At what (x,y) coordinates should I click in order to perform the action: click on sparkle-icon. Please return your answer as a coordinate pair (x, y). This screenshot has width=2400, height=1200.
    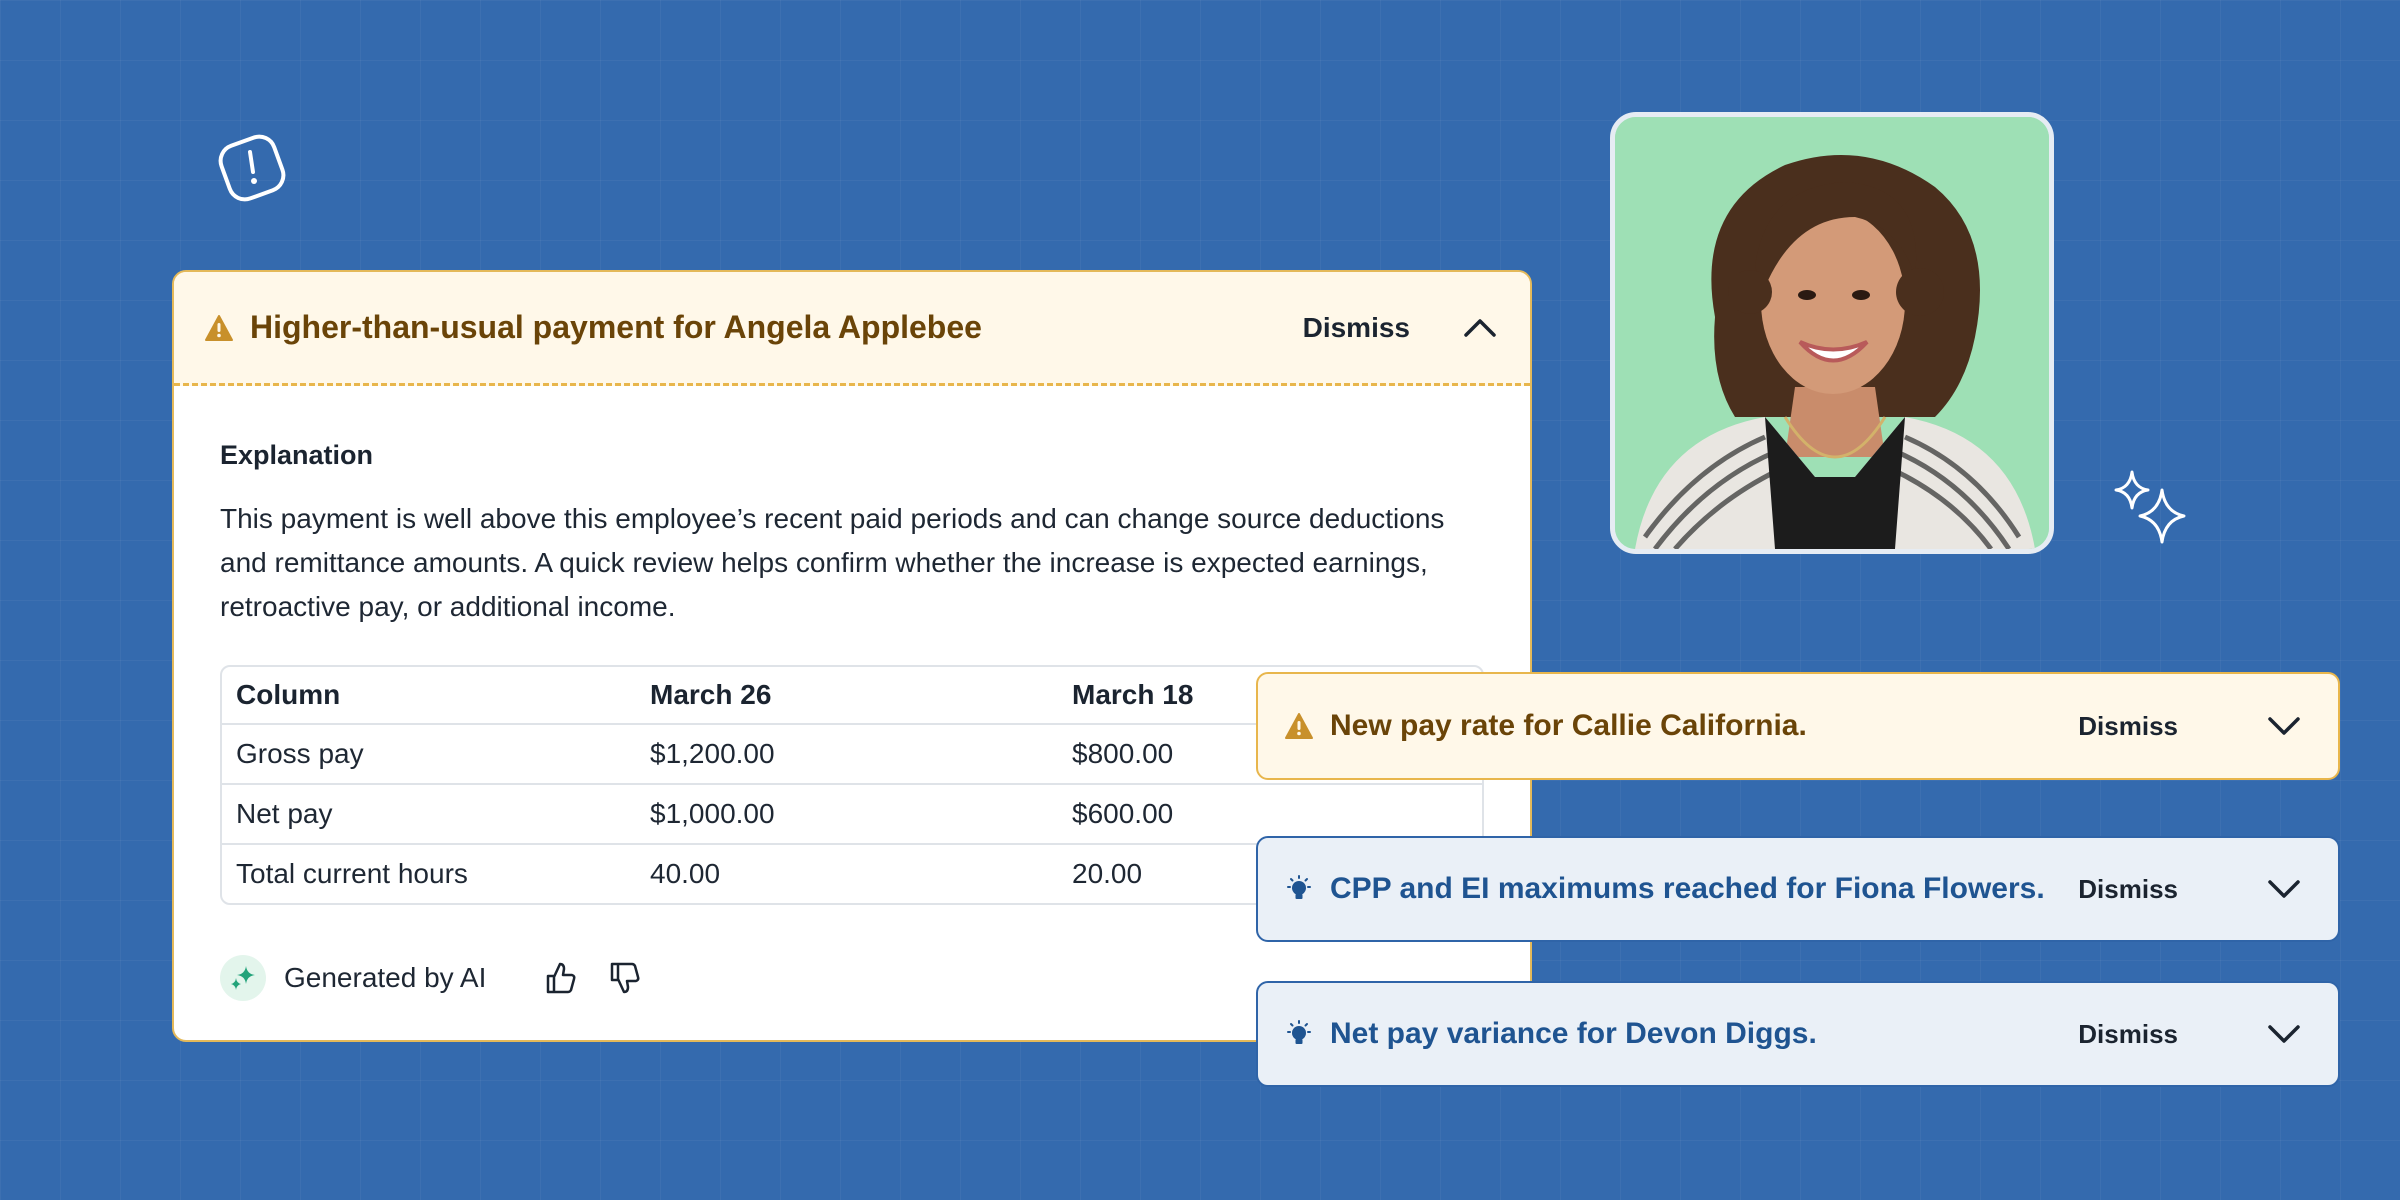
    Looking at the image, I should click on (2150, 507).